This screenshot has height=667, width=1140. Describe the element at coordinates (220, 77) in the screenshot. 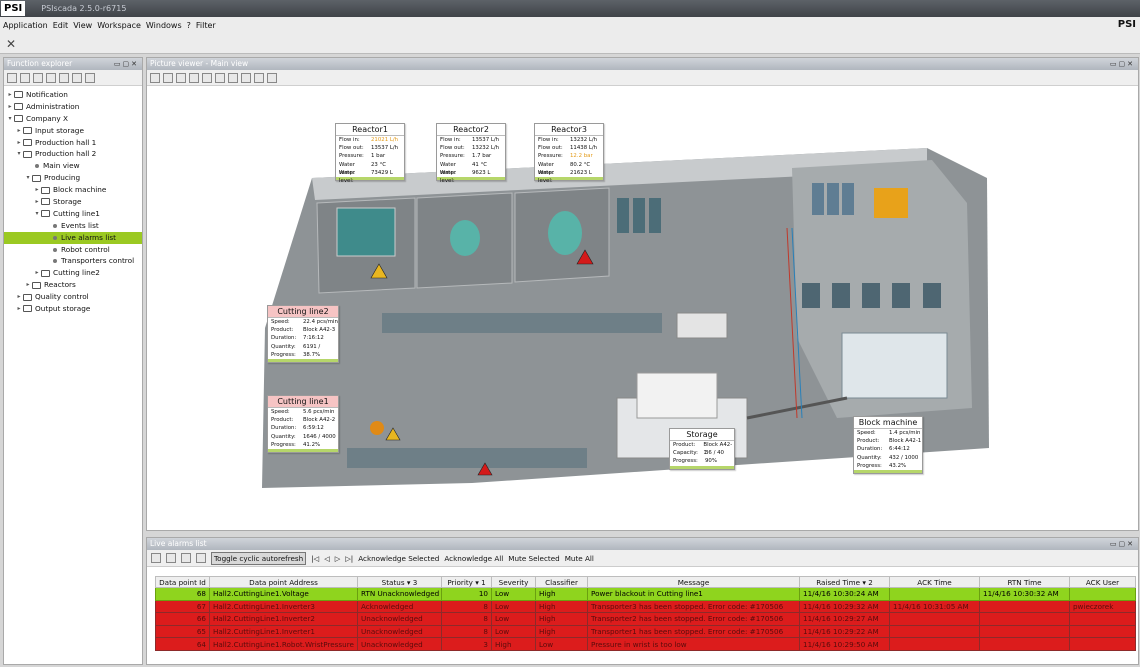

I see `zoom-reset-icon` at that location.